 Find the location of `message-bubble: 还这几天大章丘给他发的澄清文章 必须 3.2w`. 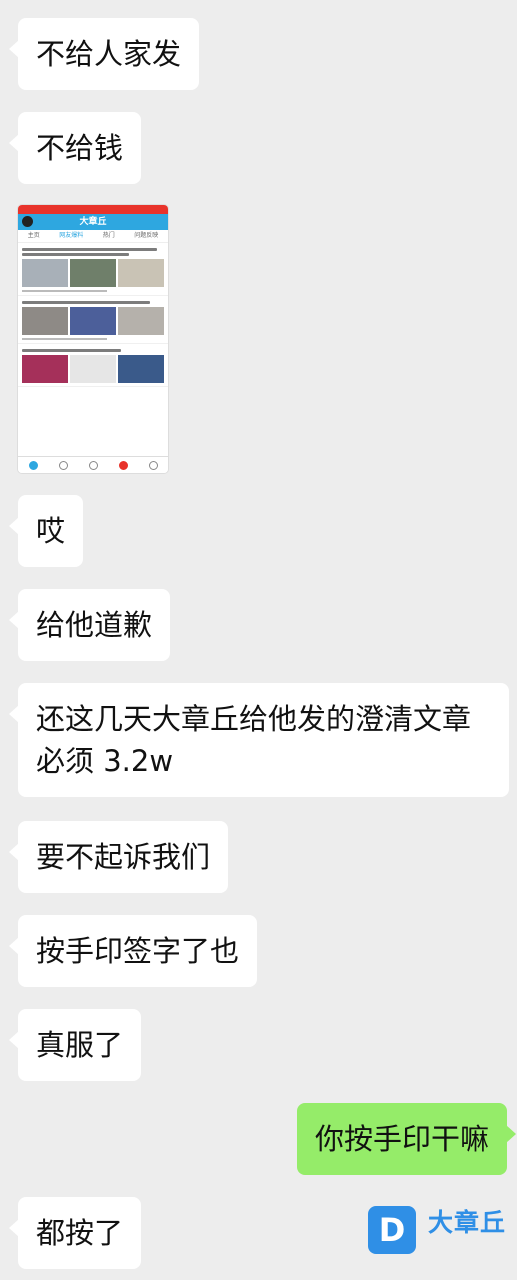

message-bubble: 还这几天大章丘给他发的澄清文章 必须 3.2w is located at coordinates (259, 740).